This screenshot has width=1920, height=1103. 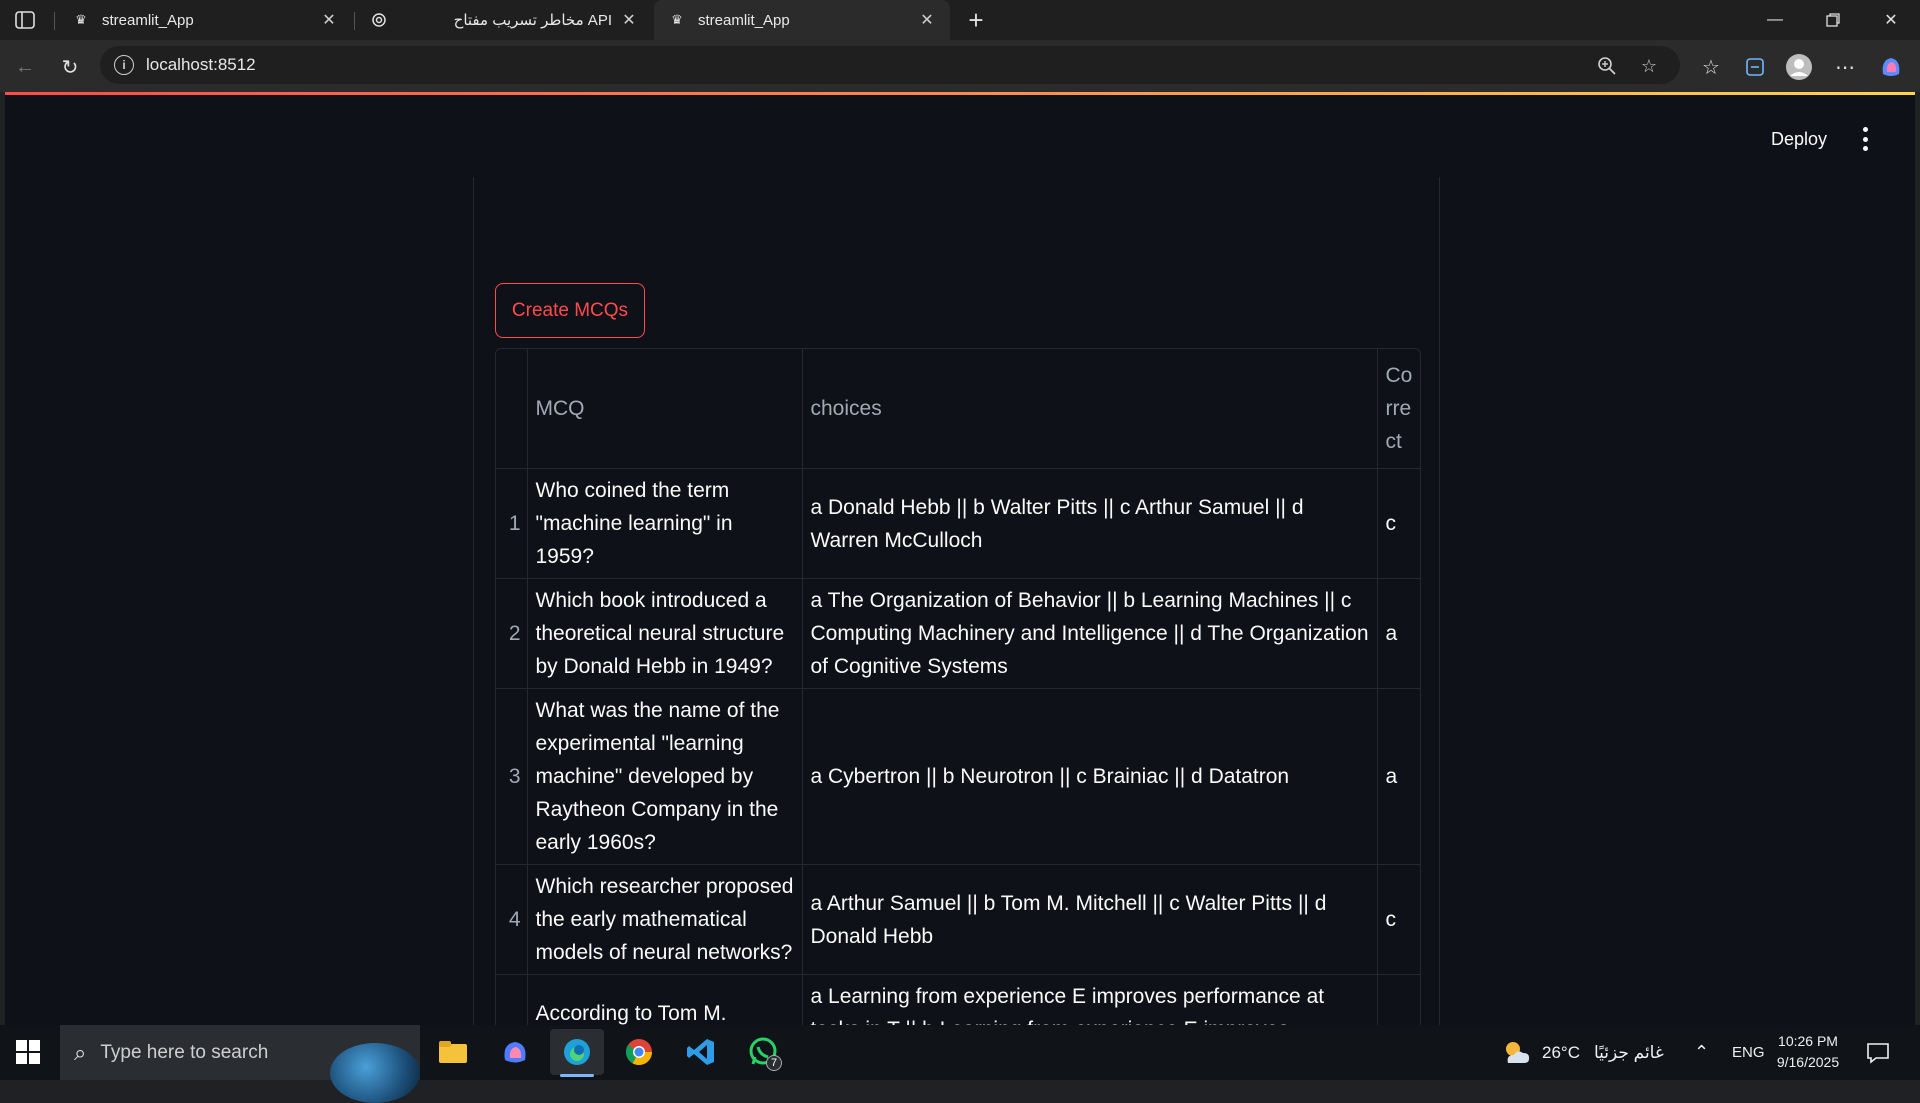 What do you see at coordinates (1799, 67) in the screenshot?
I see `profile-avatar-icon` at bounding box center [1799, 67].